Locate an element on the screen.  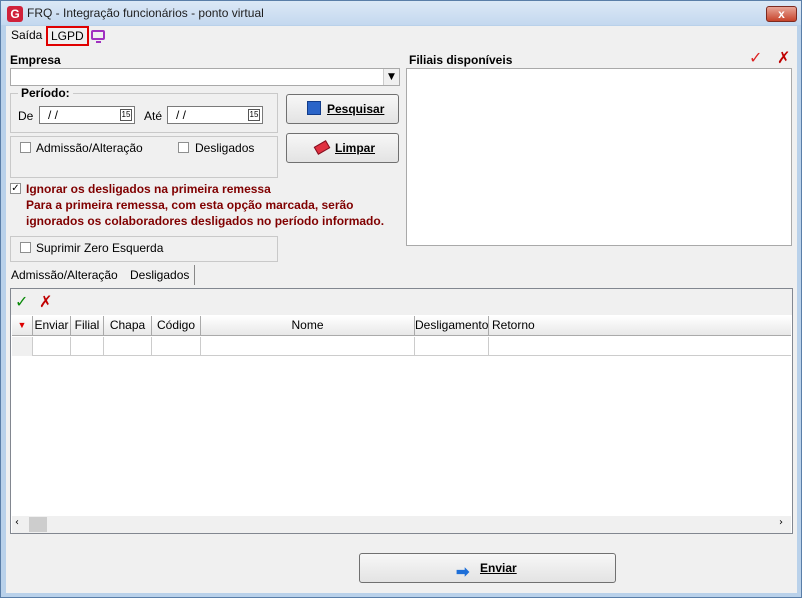
monitor-icon is located at coordinates (98, 36).